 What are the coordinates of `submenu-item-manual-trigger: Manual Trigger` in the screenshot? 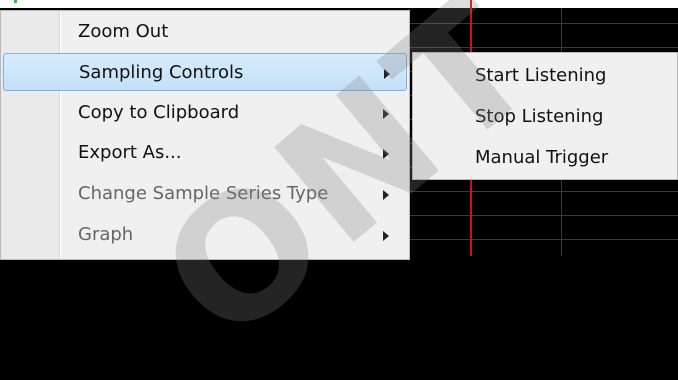 It's located at (545, 157).